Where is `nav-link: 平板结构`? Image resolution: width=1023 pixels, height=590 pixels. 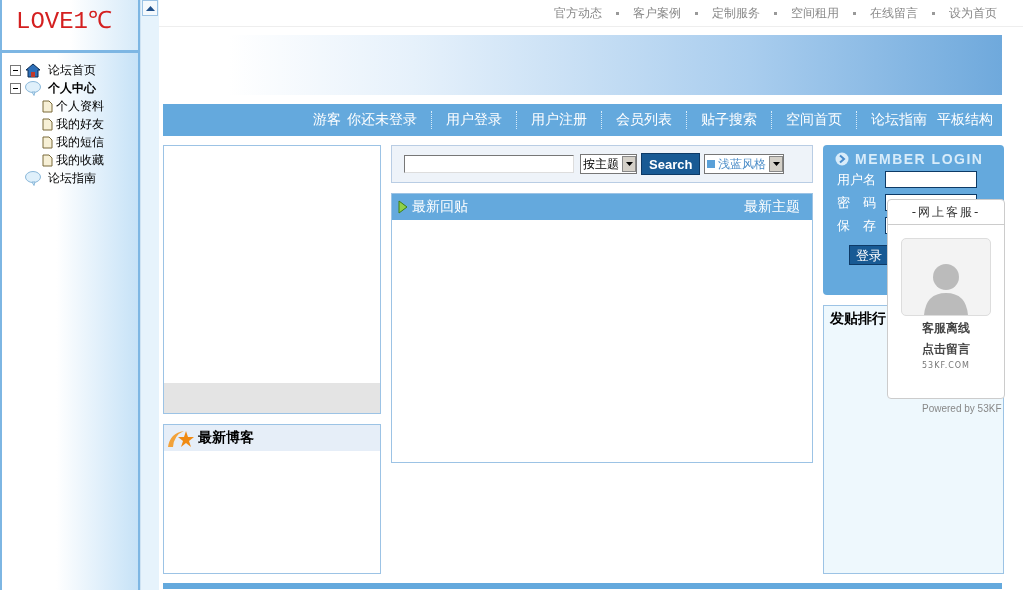
nav-link: 平板结构 is located at coordinates (965, 120).